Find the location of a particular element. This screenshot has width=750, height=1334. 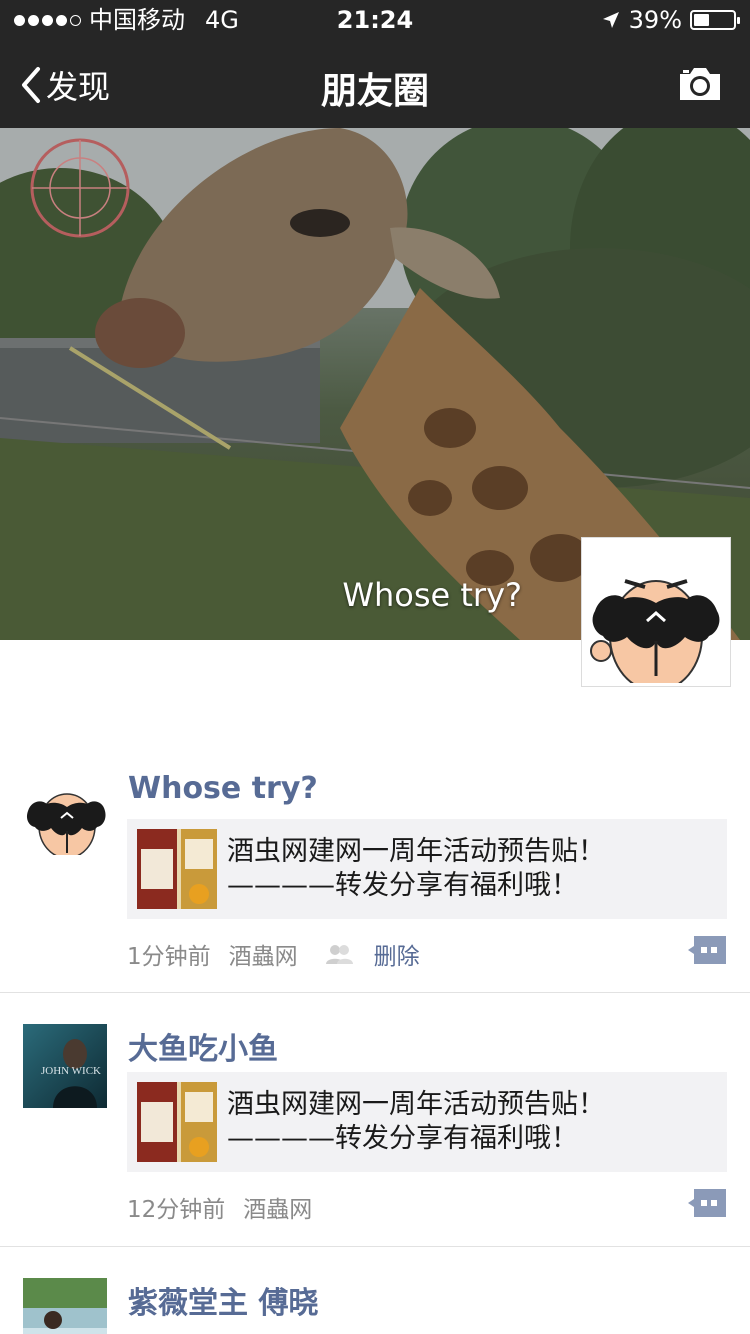

delete-button: 删除 is located at coordinates (397, 954).